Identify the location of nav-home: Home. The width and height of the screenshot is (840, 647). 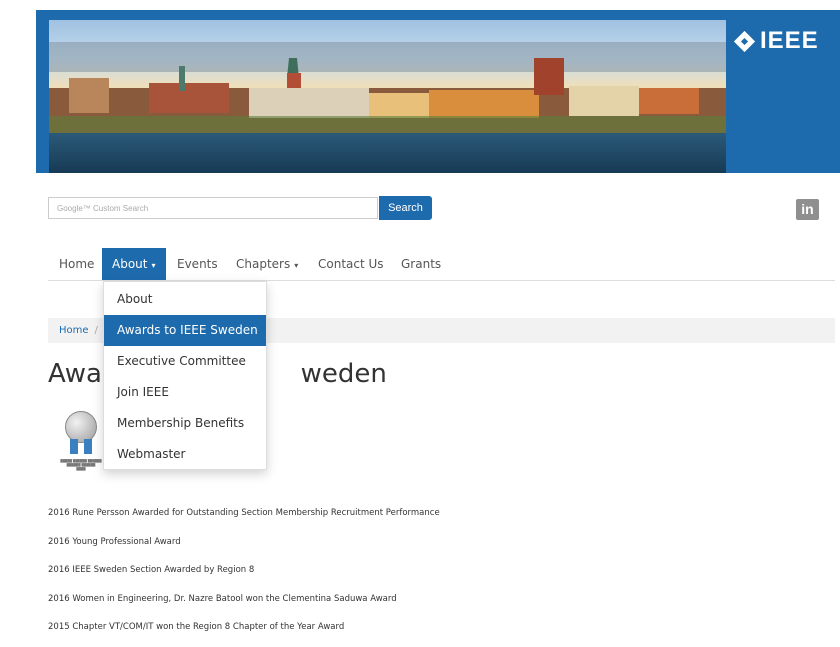
(76, 264).